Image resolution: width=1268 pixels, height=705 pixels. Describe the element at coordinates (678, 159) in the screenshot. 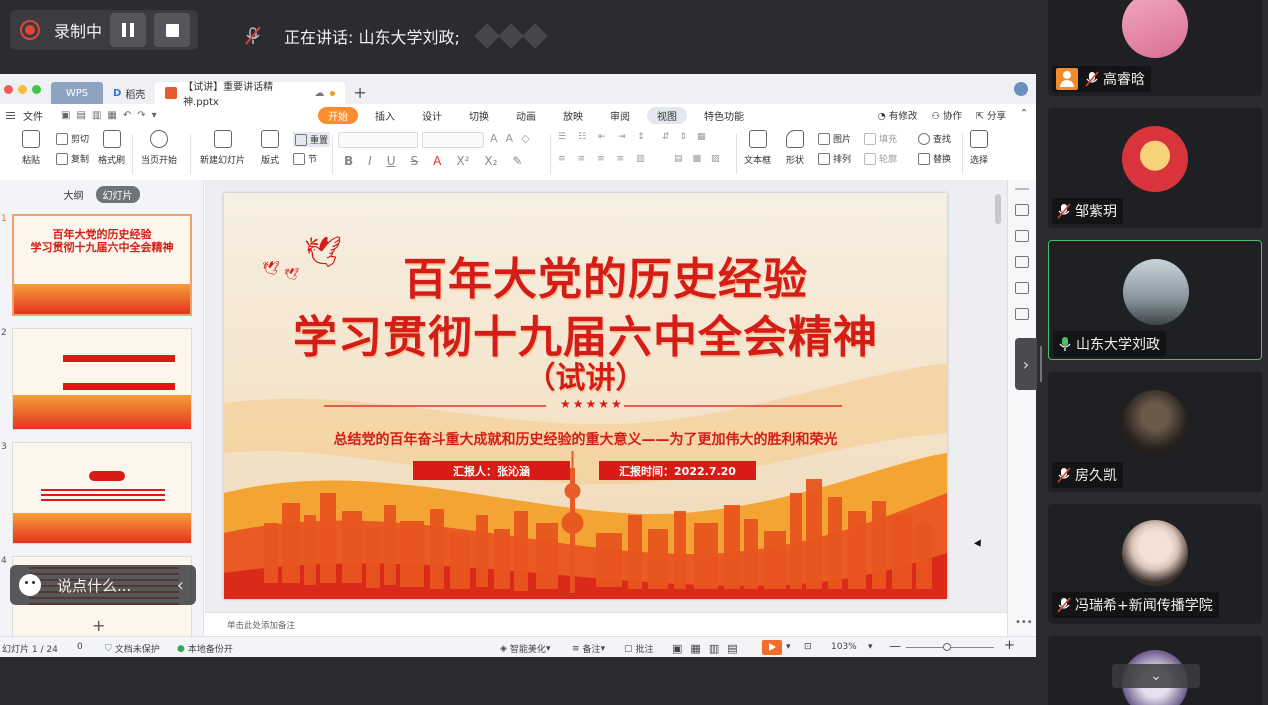

I see `column-icon: ▤` at that location.